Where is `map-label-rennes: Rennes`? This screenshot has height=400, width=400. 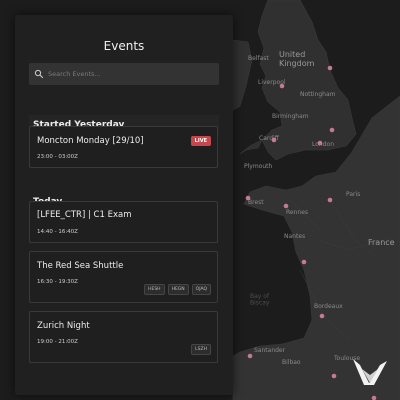
map-label-rennes: Rennes is located at coordinates (297, 212).